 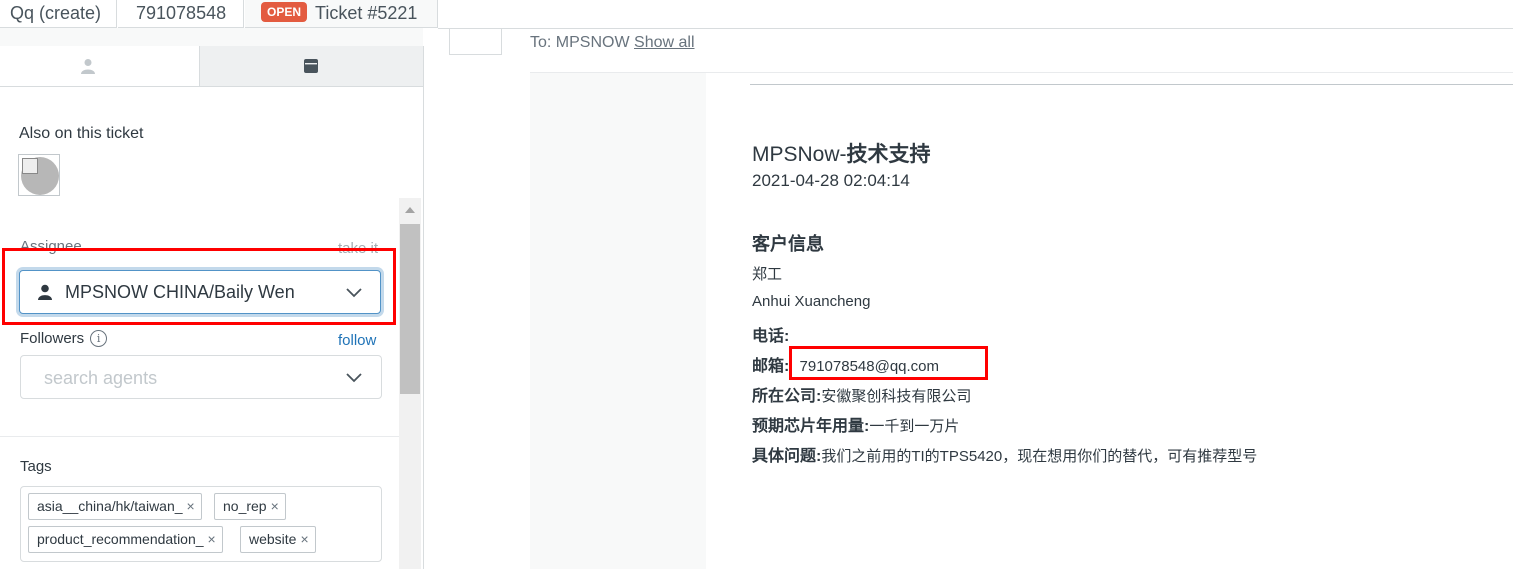 What do you see at coordinates (357, 340) in the screenshot?
I see `follow-link: follow` at bounding box center [357, 340].